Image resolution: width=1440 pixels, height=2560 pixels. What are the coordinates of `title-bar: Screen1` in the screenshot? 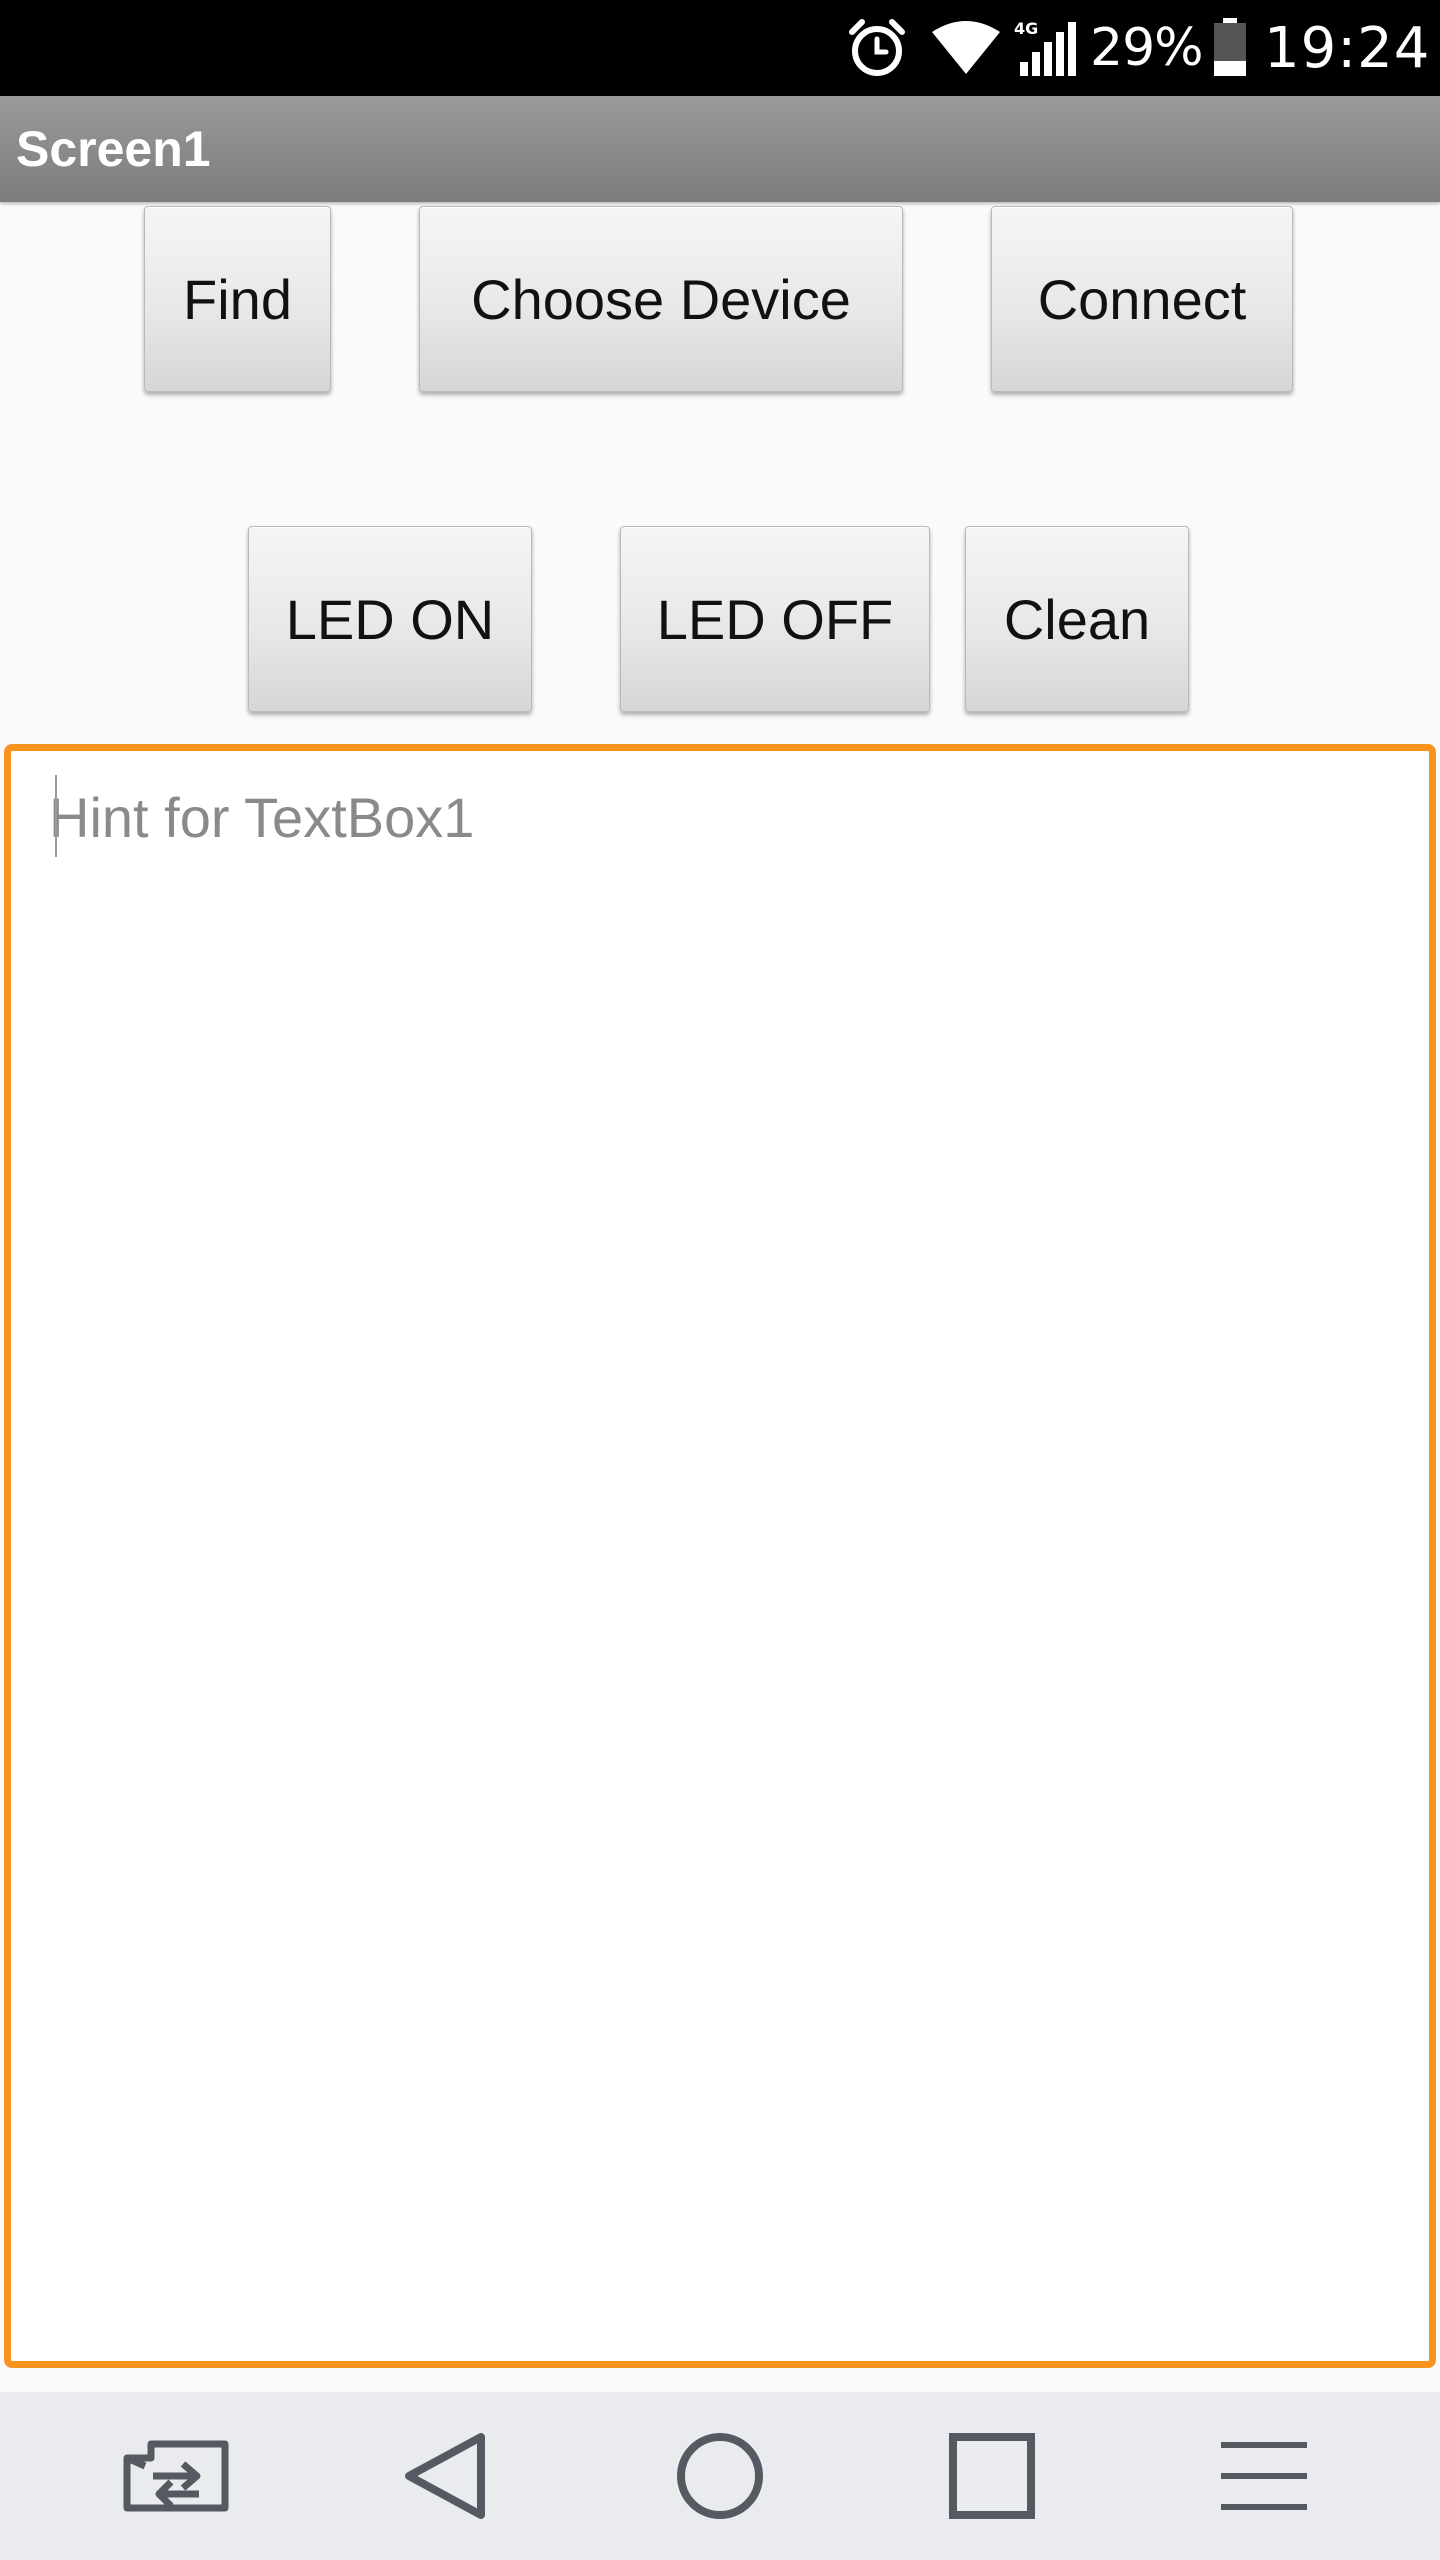 It's located at (720, 149).